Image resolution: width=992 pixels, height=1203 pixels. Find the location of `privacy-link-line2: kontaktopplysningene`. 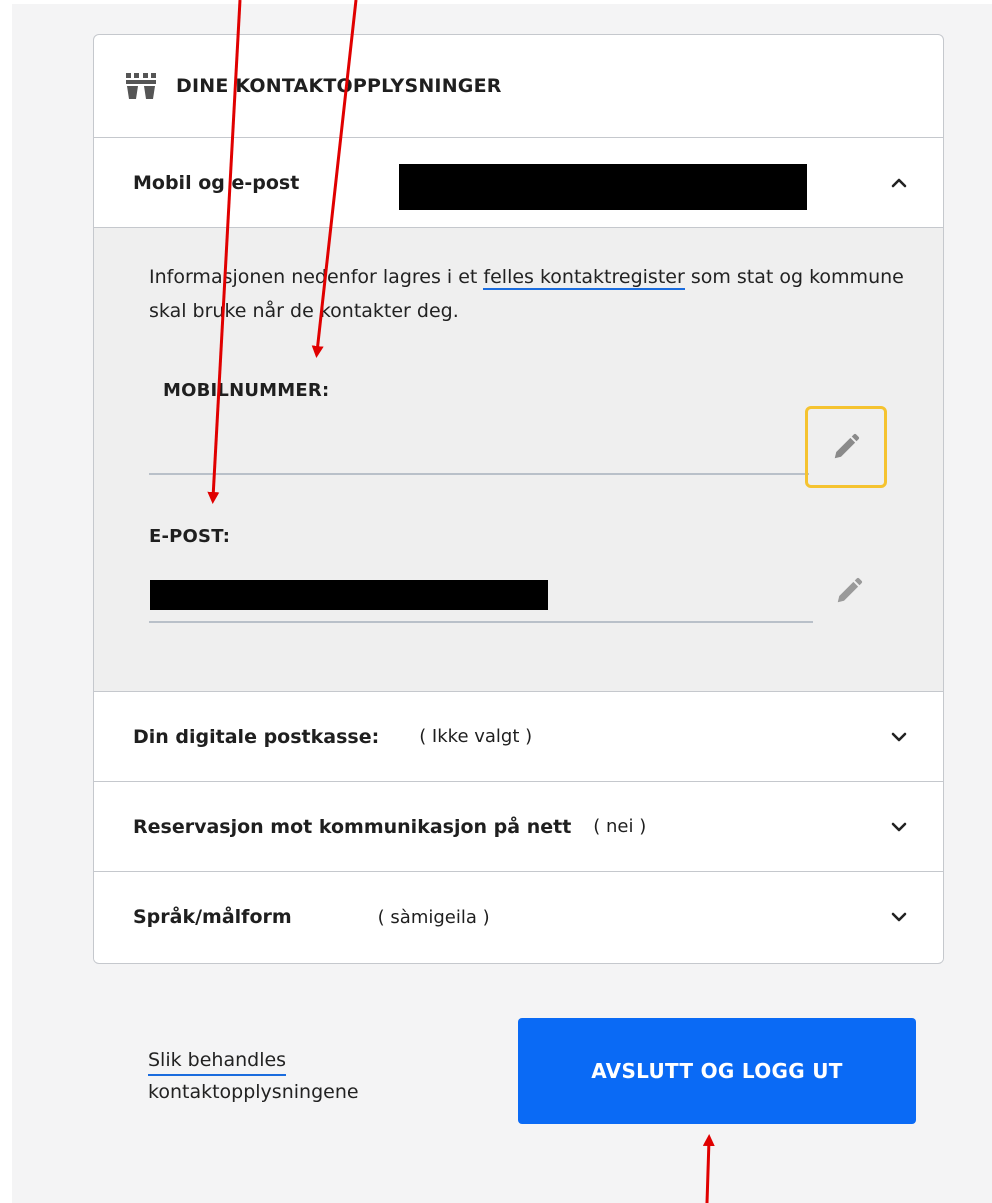

privacy-link-line2: kontaktopplysningene is located at coordinates (253, 1092).